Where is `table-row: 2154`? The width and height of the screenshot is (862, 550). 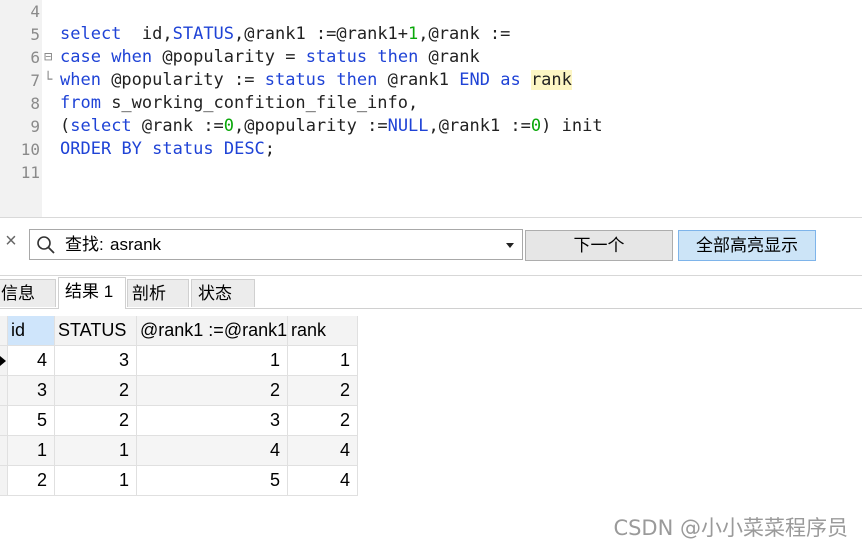
table-row: 2154 is located at coordinates (179, 481).